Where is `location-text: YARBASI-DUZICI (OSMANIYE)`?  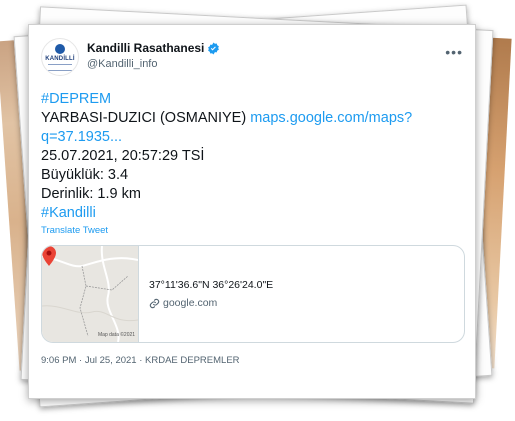
location-text: YARBASI-DUZICI (OSMANIYE) is located at coordinates (144, 118).